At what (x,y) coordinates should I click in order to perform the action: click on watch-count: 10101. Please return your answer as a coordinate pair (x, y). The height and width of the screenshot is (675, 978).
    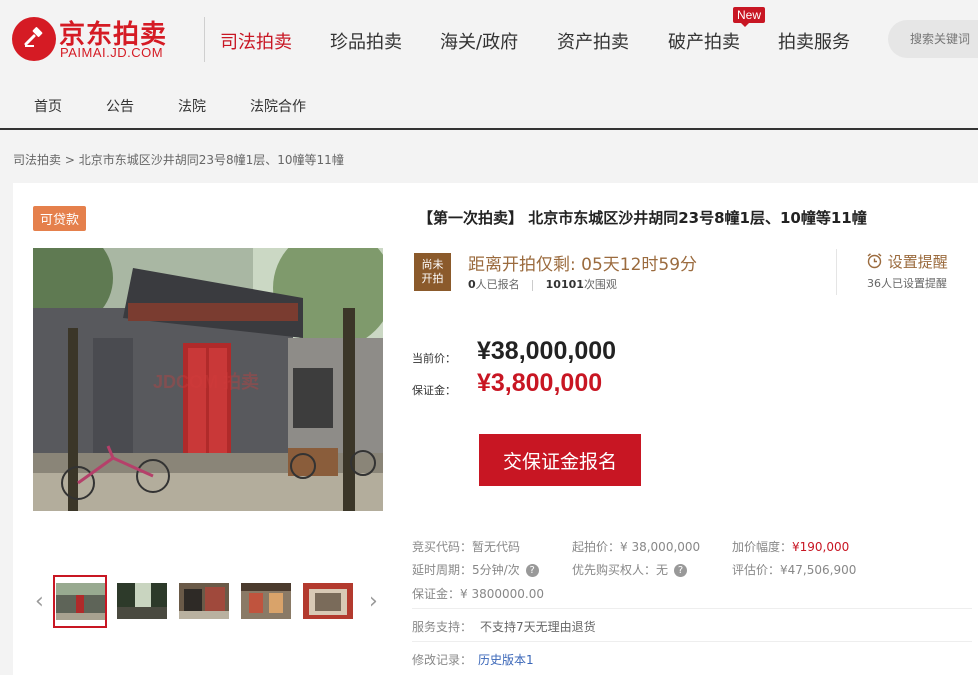
    Looking at the image, I should click on (564, 284).